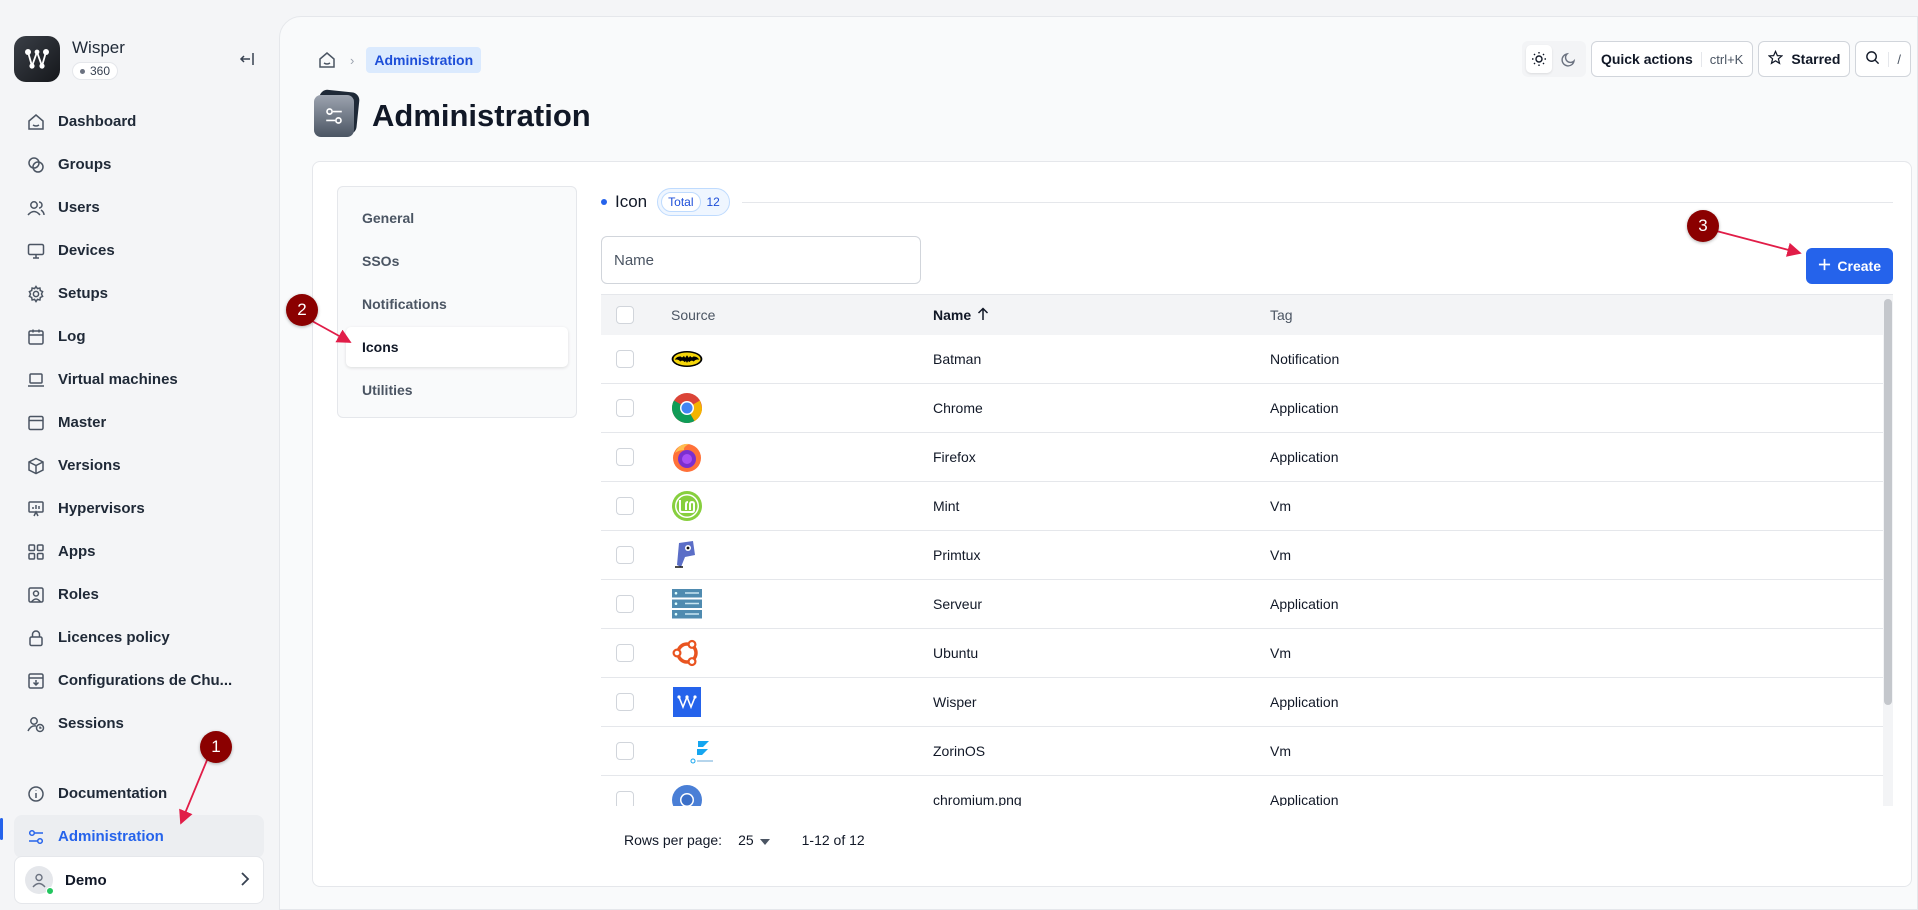 The width and height of the screenshot is (1918, 910). What do you see at coordinates (424, 60) in the screenshot?
I see `breadcrumb-current: Administration` at bounding box center [424, 60].